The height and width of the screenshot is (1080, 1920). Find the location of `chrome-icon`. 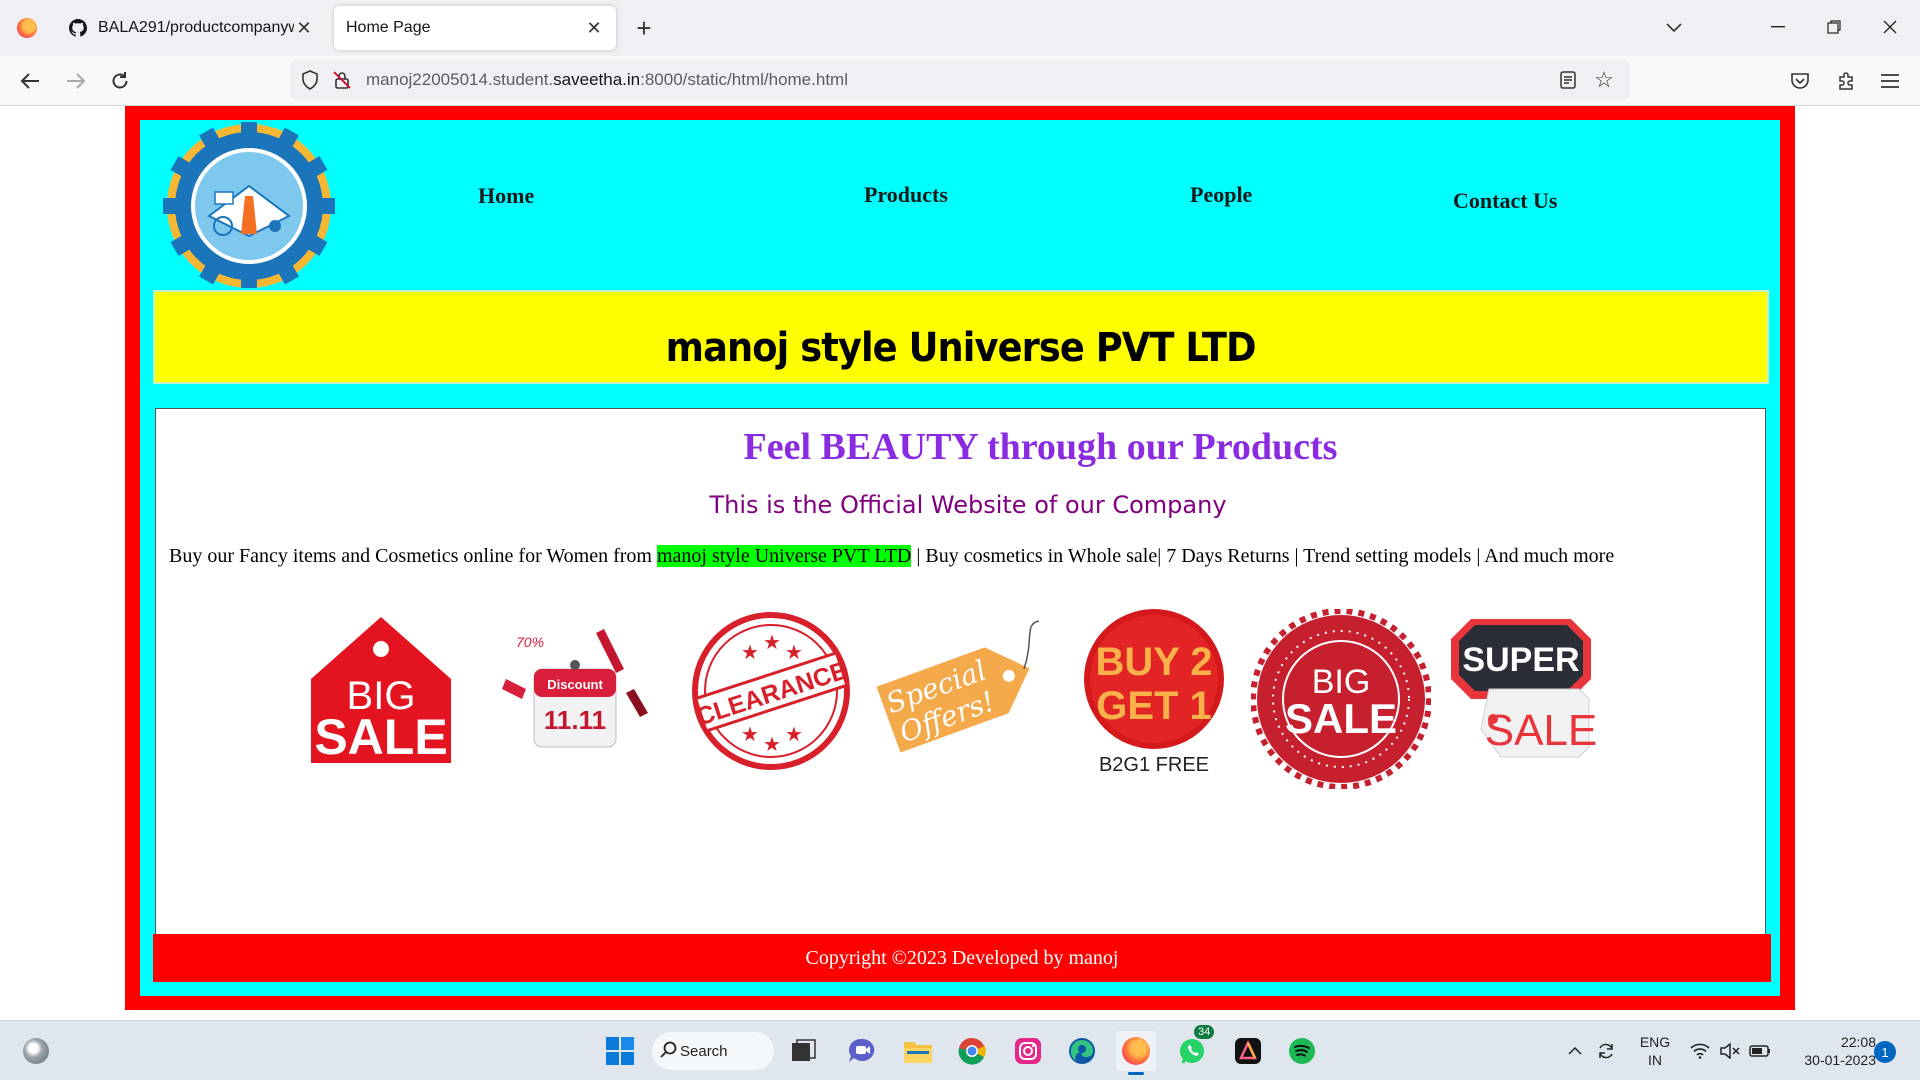

chrome-icon is located at coordinates (972, 1051).